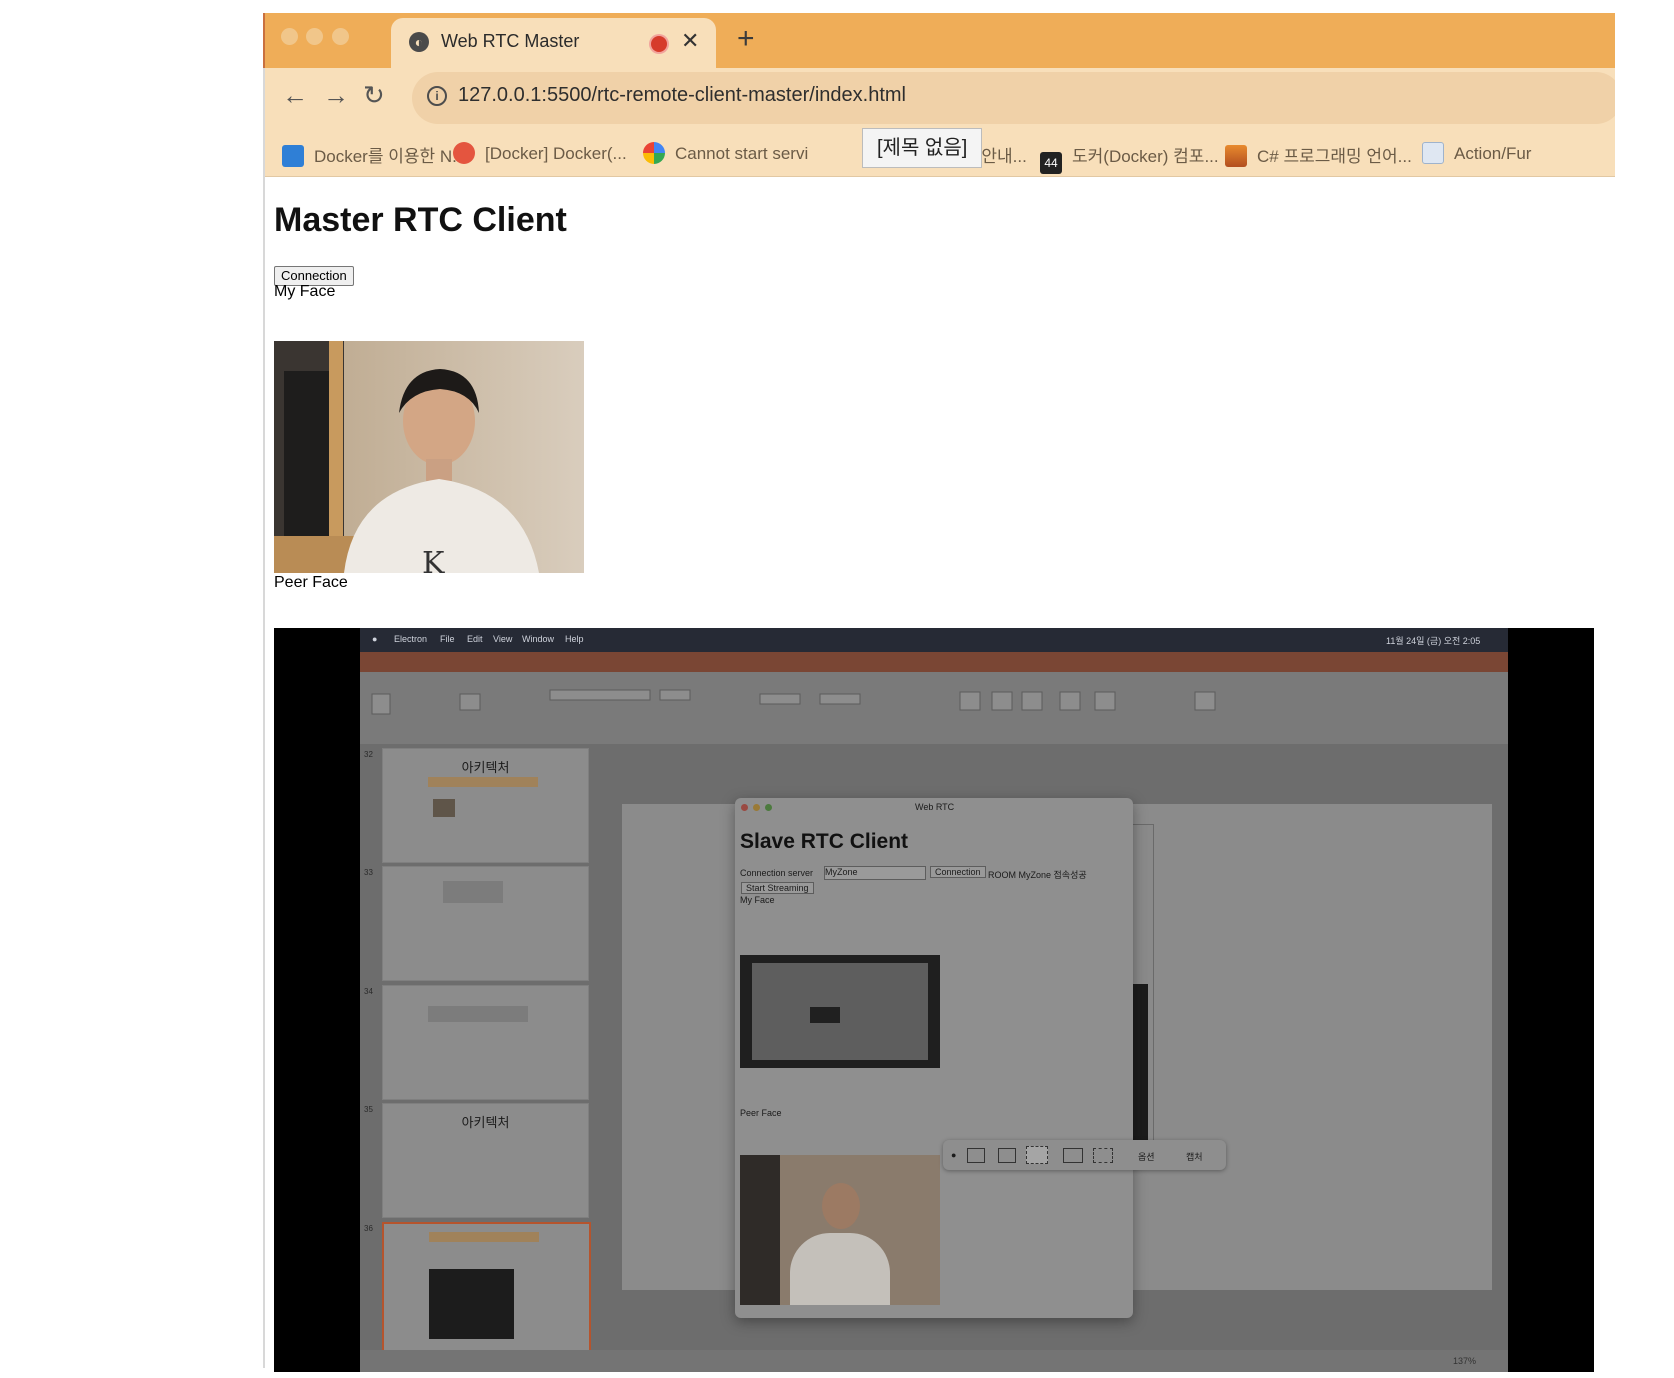 The height and width of the screenshot is (1378, 1674). Describe the element at coordinates (295, 95) in the screenshot. I see `back-icon: ←` at that location.